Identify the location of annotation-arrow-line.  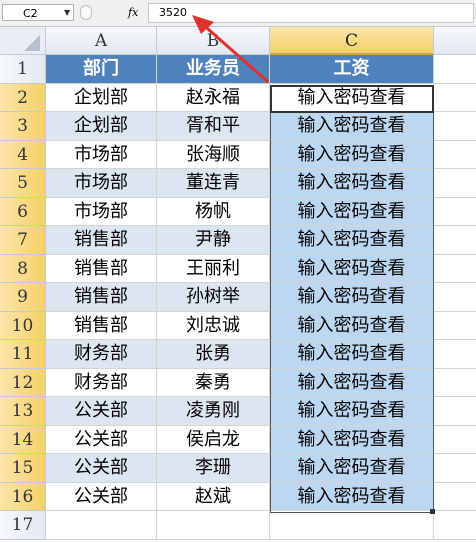
(234, 52).